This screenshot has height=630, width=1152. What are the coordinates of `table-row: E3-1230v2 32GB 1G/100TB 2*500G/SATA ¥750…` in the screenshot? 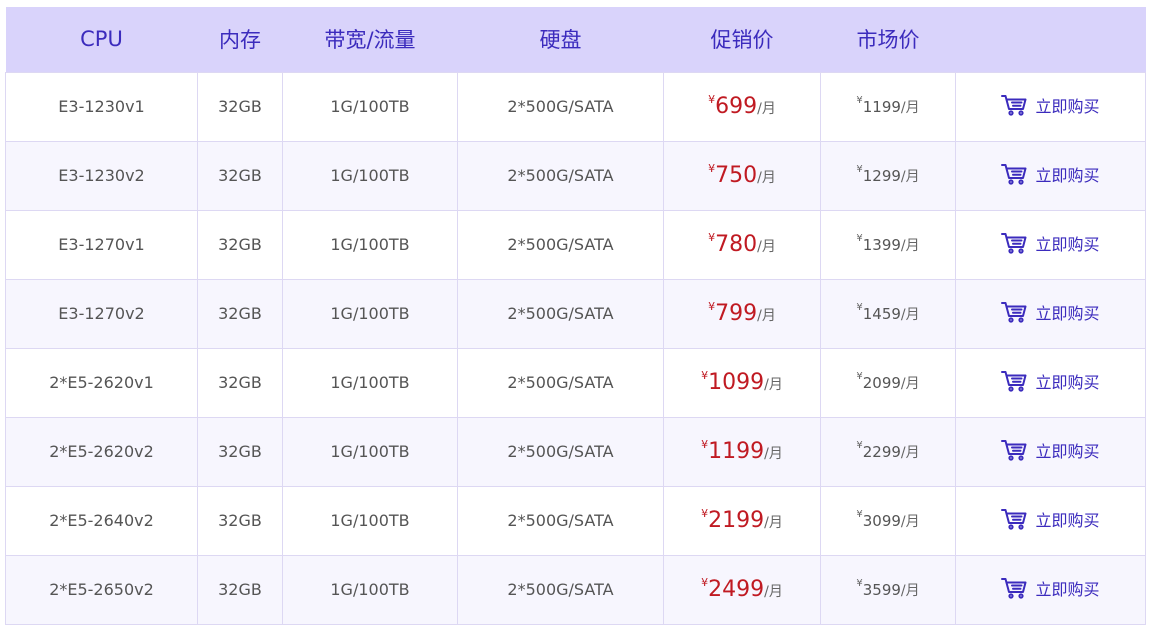 It's located at (576, 175).